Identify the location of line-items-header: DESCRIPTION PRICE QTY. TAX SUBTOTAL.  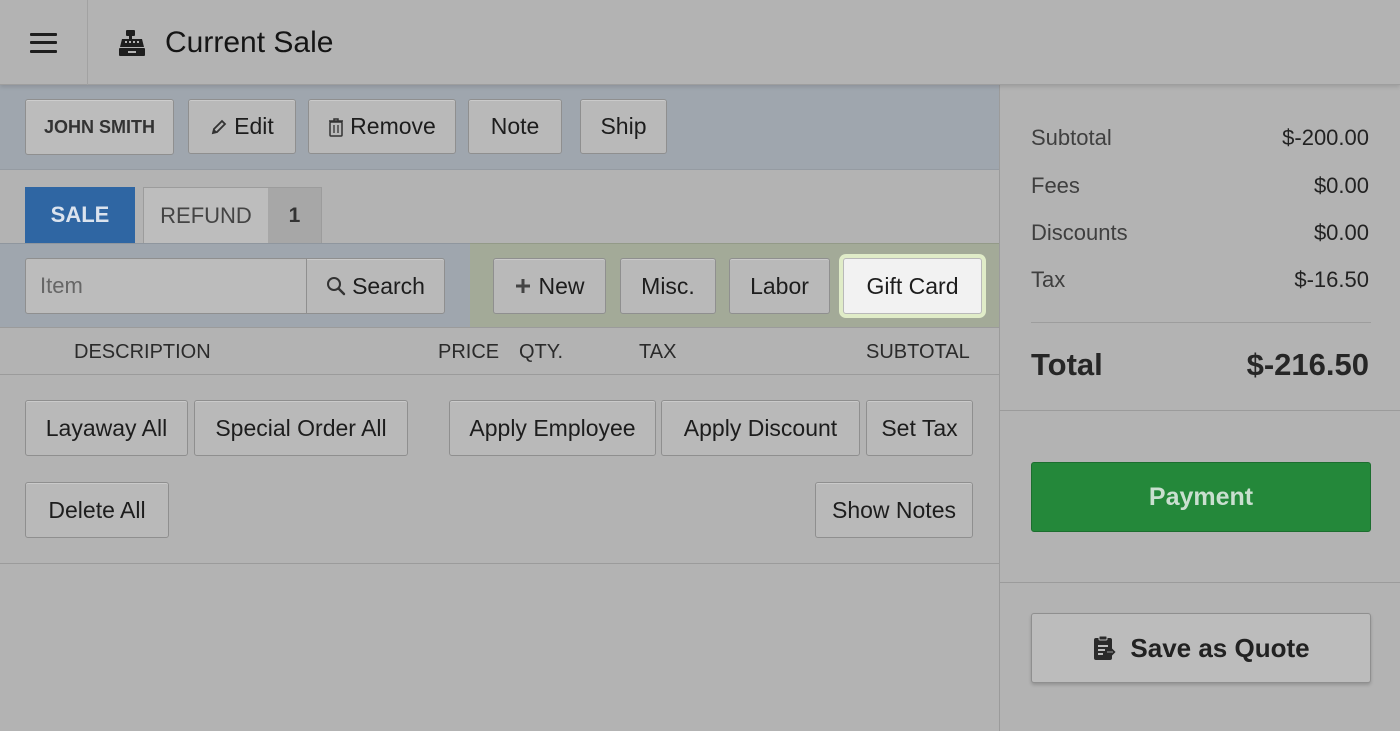
(499, 351).